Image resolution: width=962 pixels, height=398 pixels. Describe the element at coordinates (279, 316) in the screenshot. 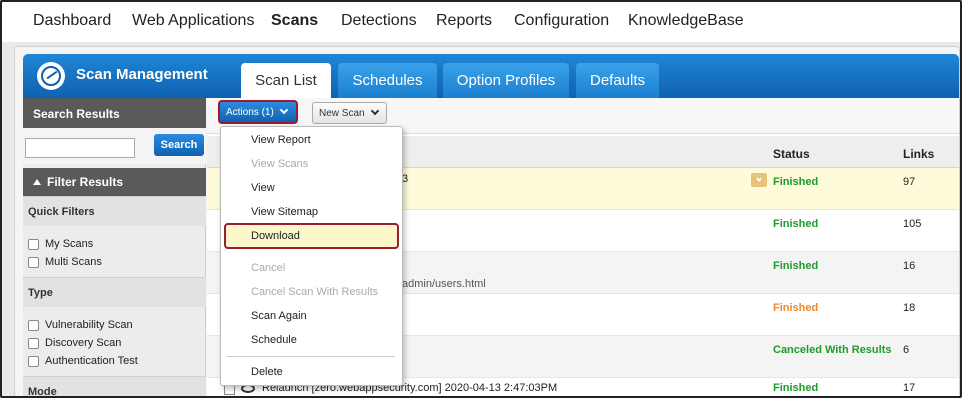

I see `menu-item-scan-again: Scan Again` at that location.